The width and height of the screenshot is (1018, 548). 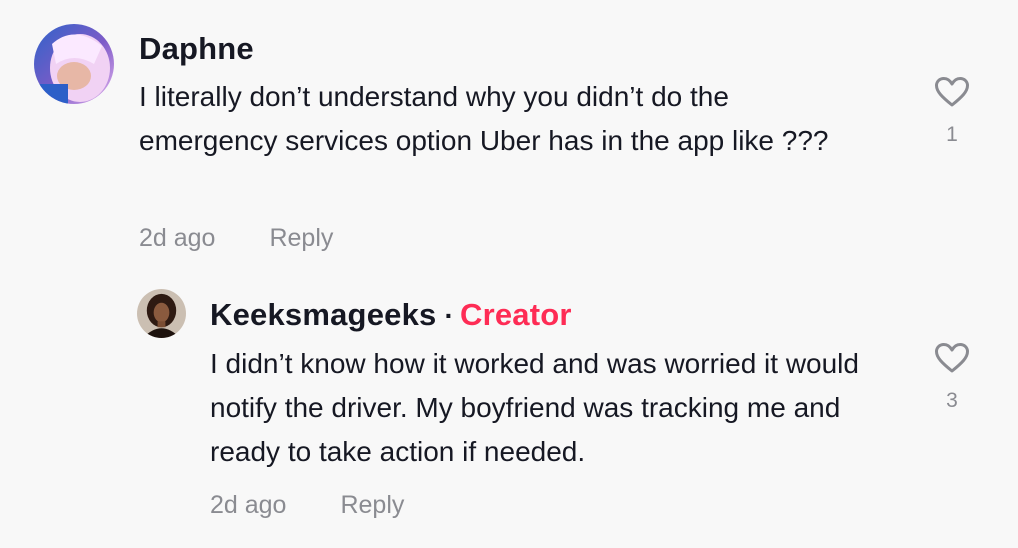 What do you see at coordinates (307, 505) in the screenshot?
I see `reply-meta: 2d ago Reply` at bounding box center [307, 505].